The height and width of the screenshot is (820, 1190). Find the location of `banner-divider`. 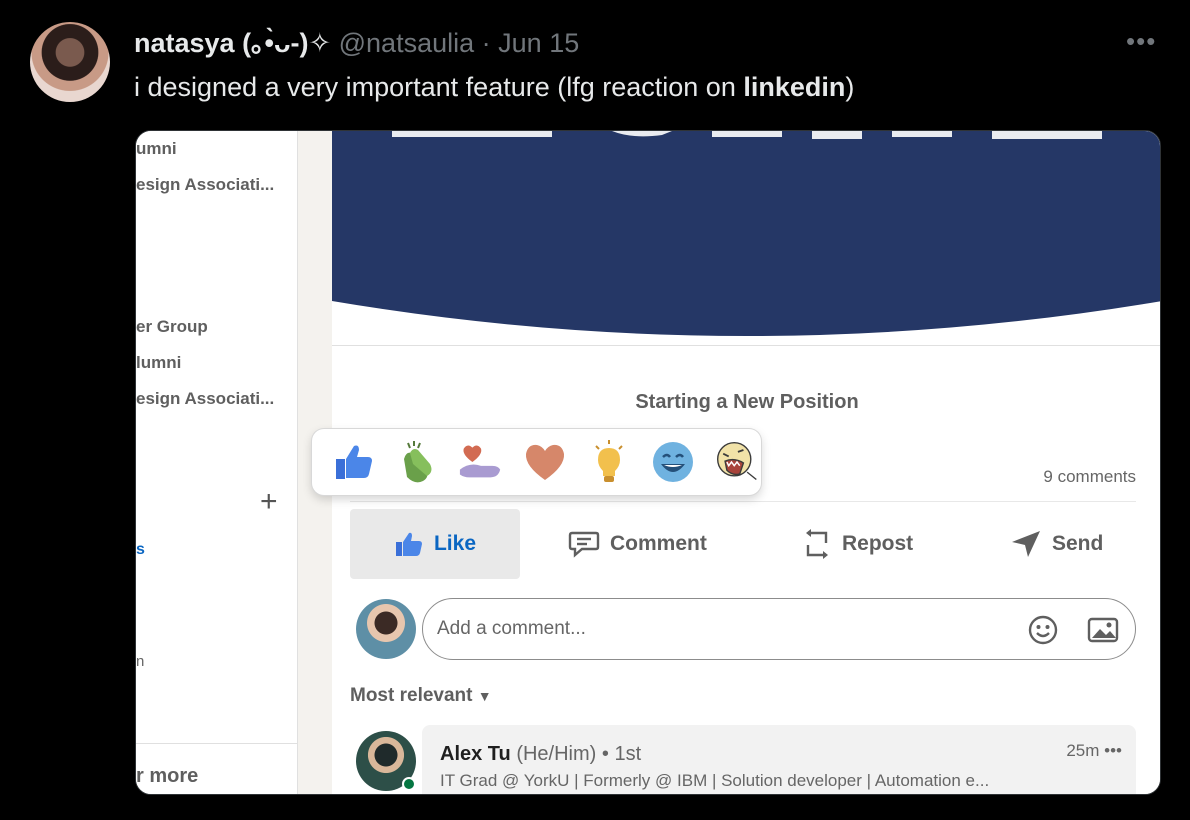

banner-divider is located at coordinates (746, 345).